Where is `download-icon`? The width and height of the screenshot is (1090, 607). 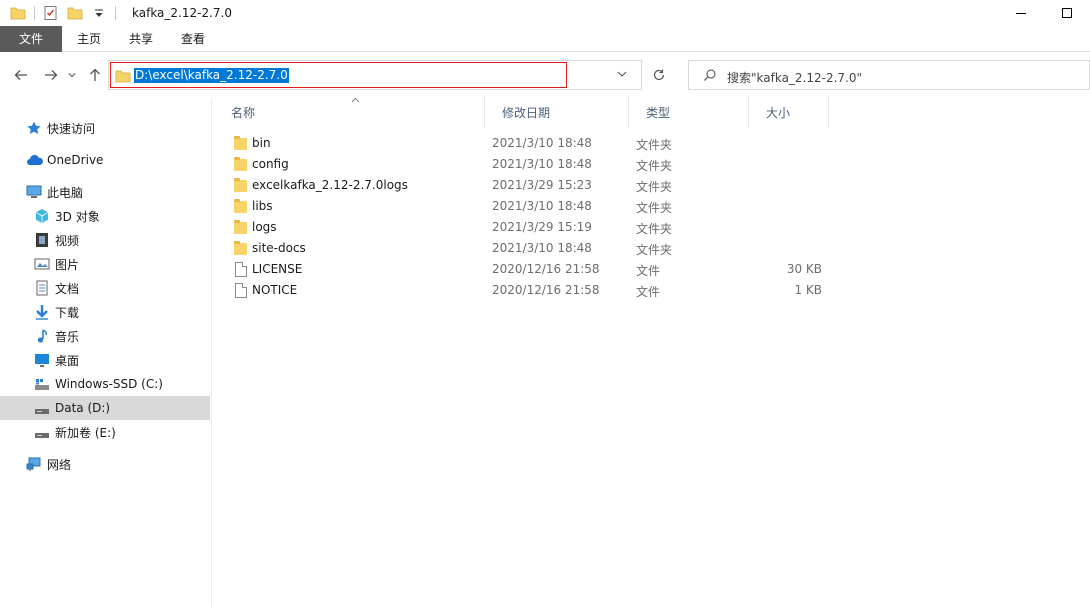
download-icon is located at coordinates (42, 312).